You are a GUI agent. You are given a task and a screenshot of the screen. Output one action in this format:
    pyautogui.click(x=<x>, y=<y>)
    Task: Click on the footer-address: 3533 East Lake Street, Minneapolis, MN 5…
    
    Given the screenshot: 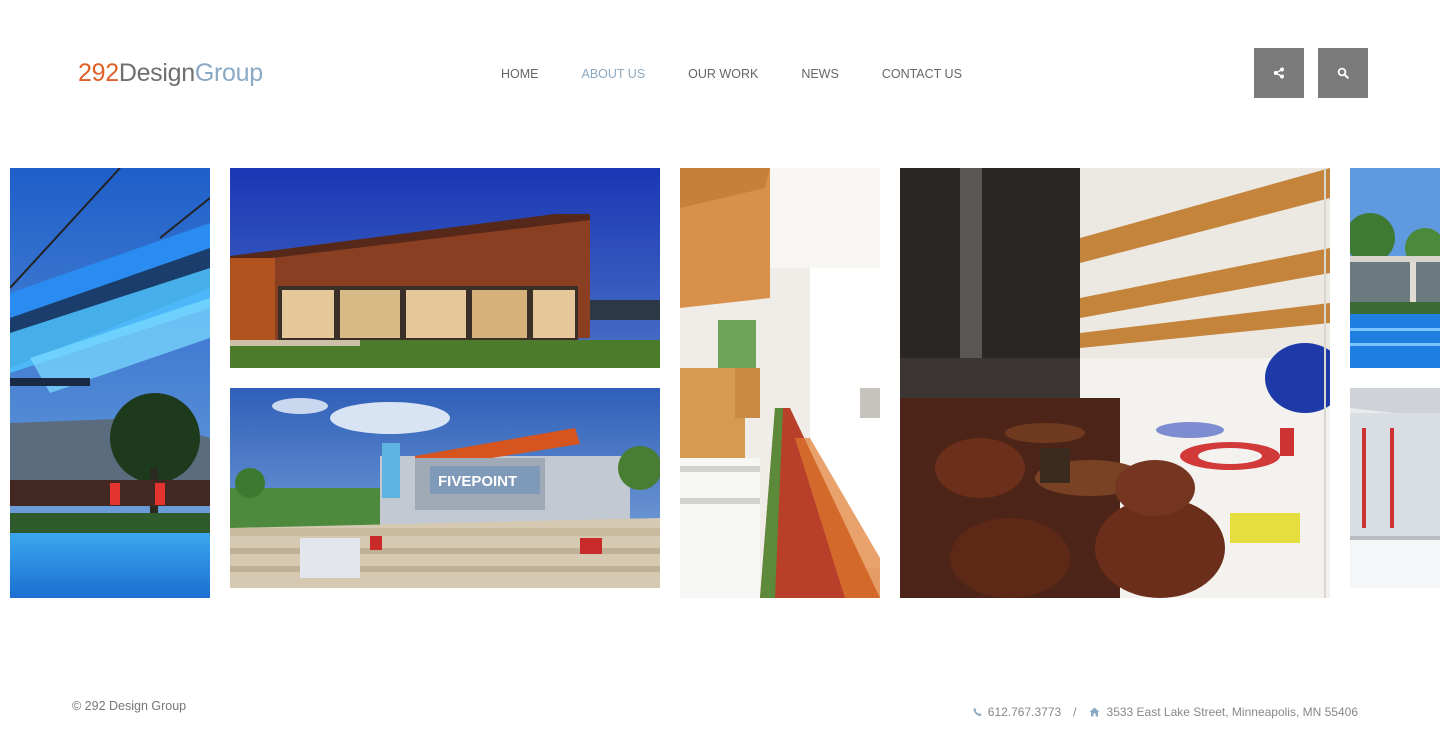 What is the action you would take?
    pyautogui.click(x=1232, y=712)
    